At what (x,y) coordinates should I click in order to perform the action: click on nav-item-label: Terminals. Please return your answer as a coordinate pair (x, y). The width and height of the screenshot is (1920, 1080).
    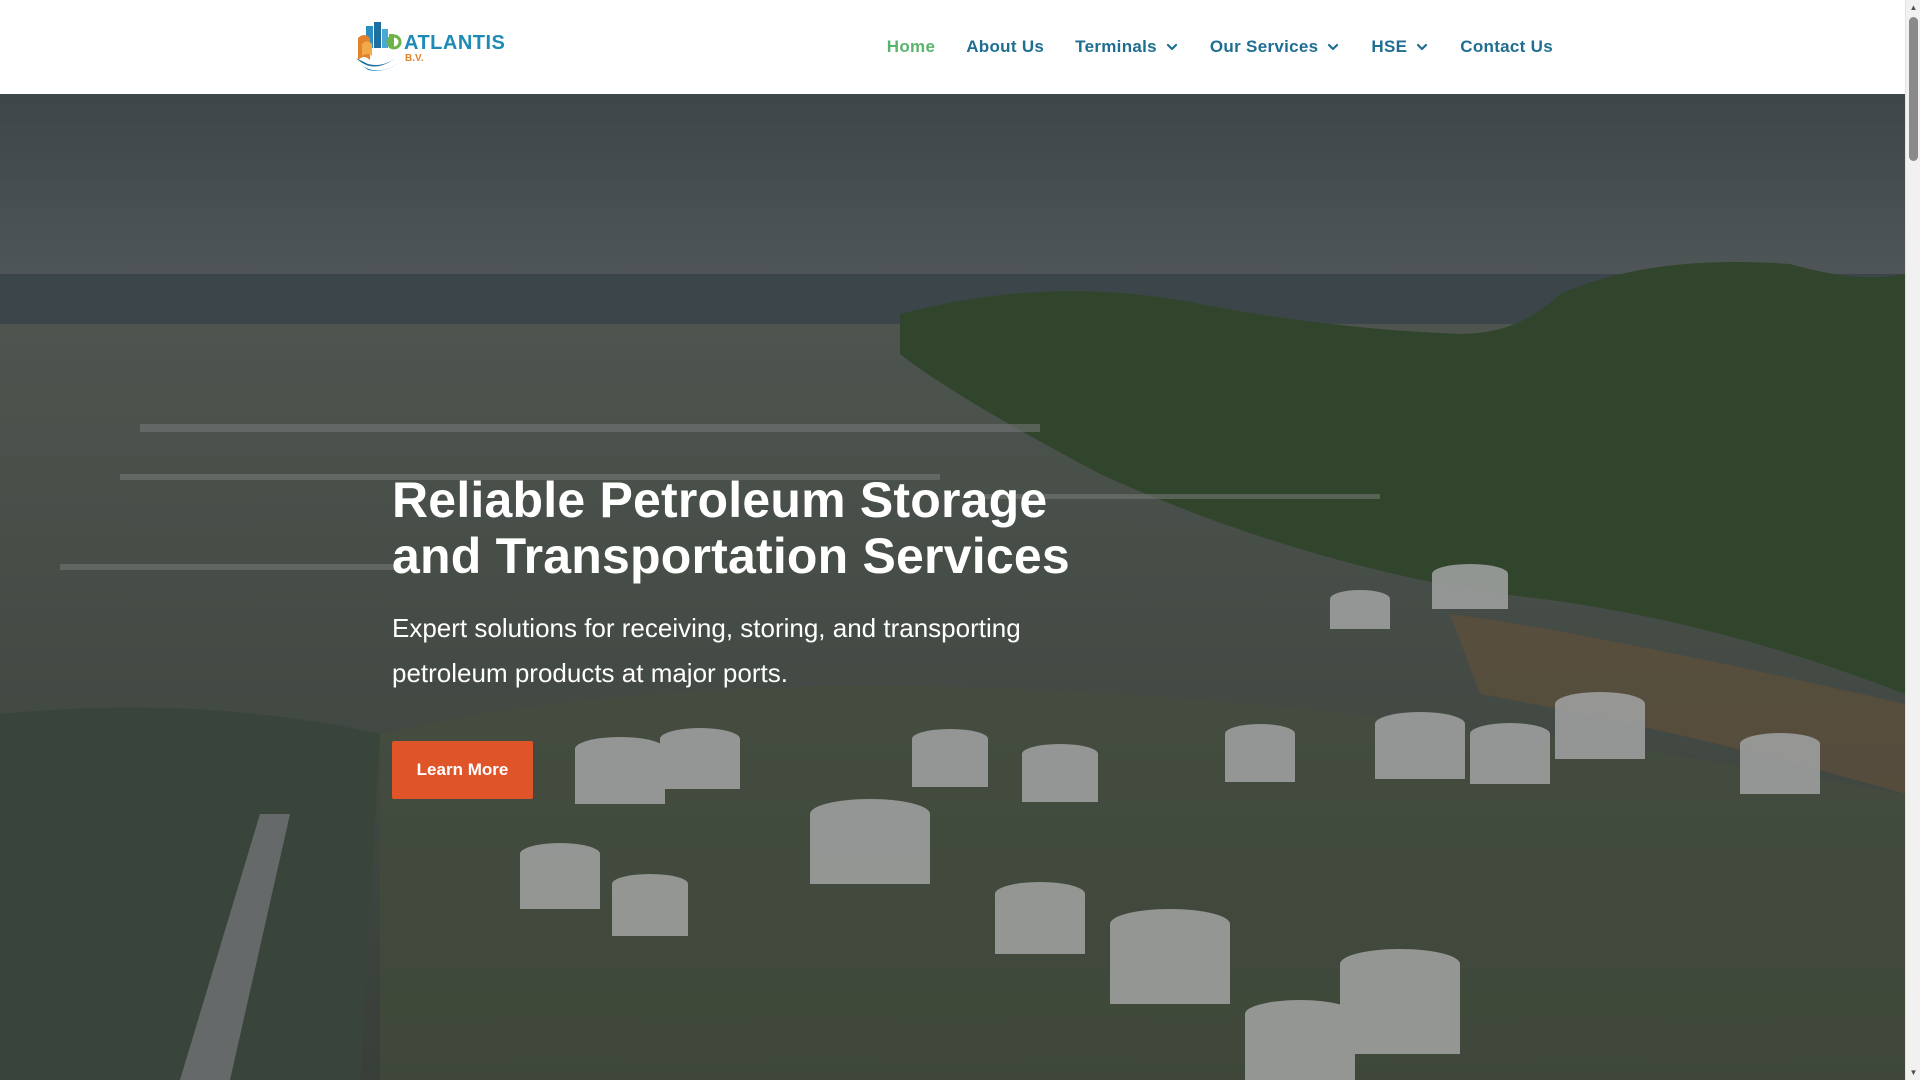
    Looking at the image, I should click on (1116, 46).